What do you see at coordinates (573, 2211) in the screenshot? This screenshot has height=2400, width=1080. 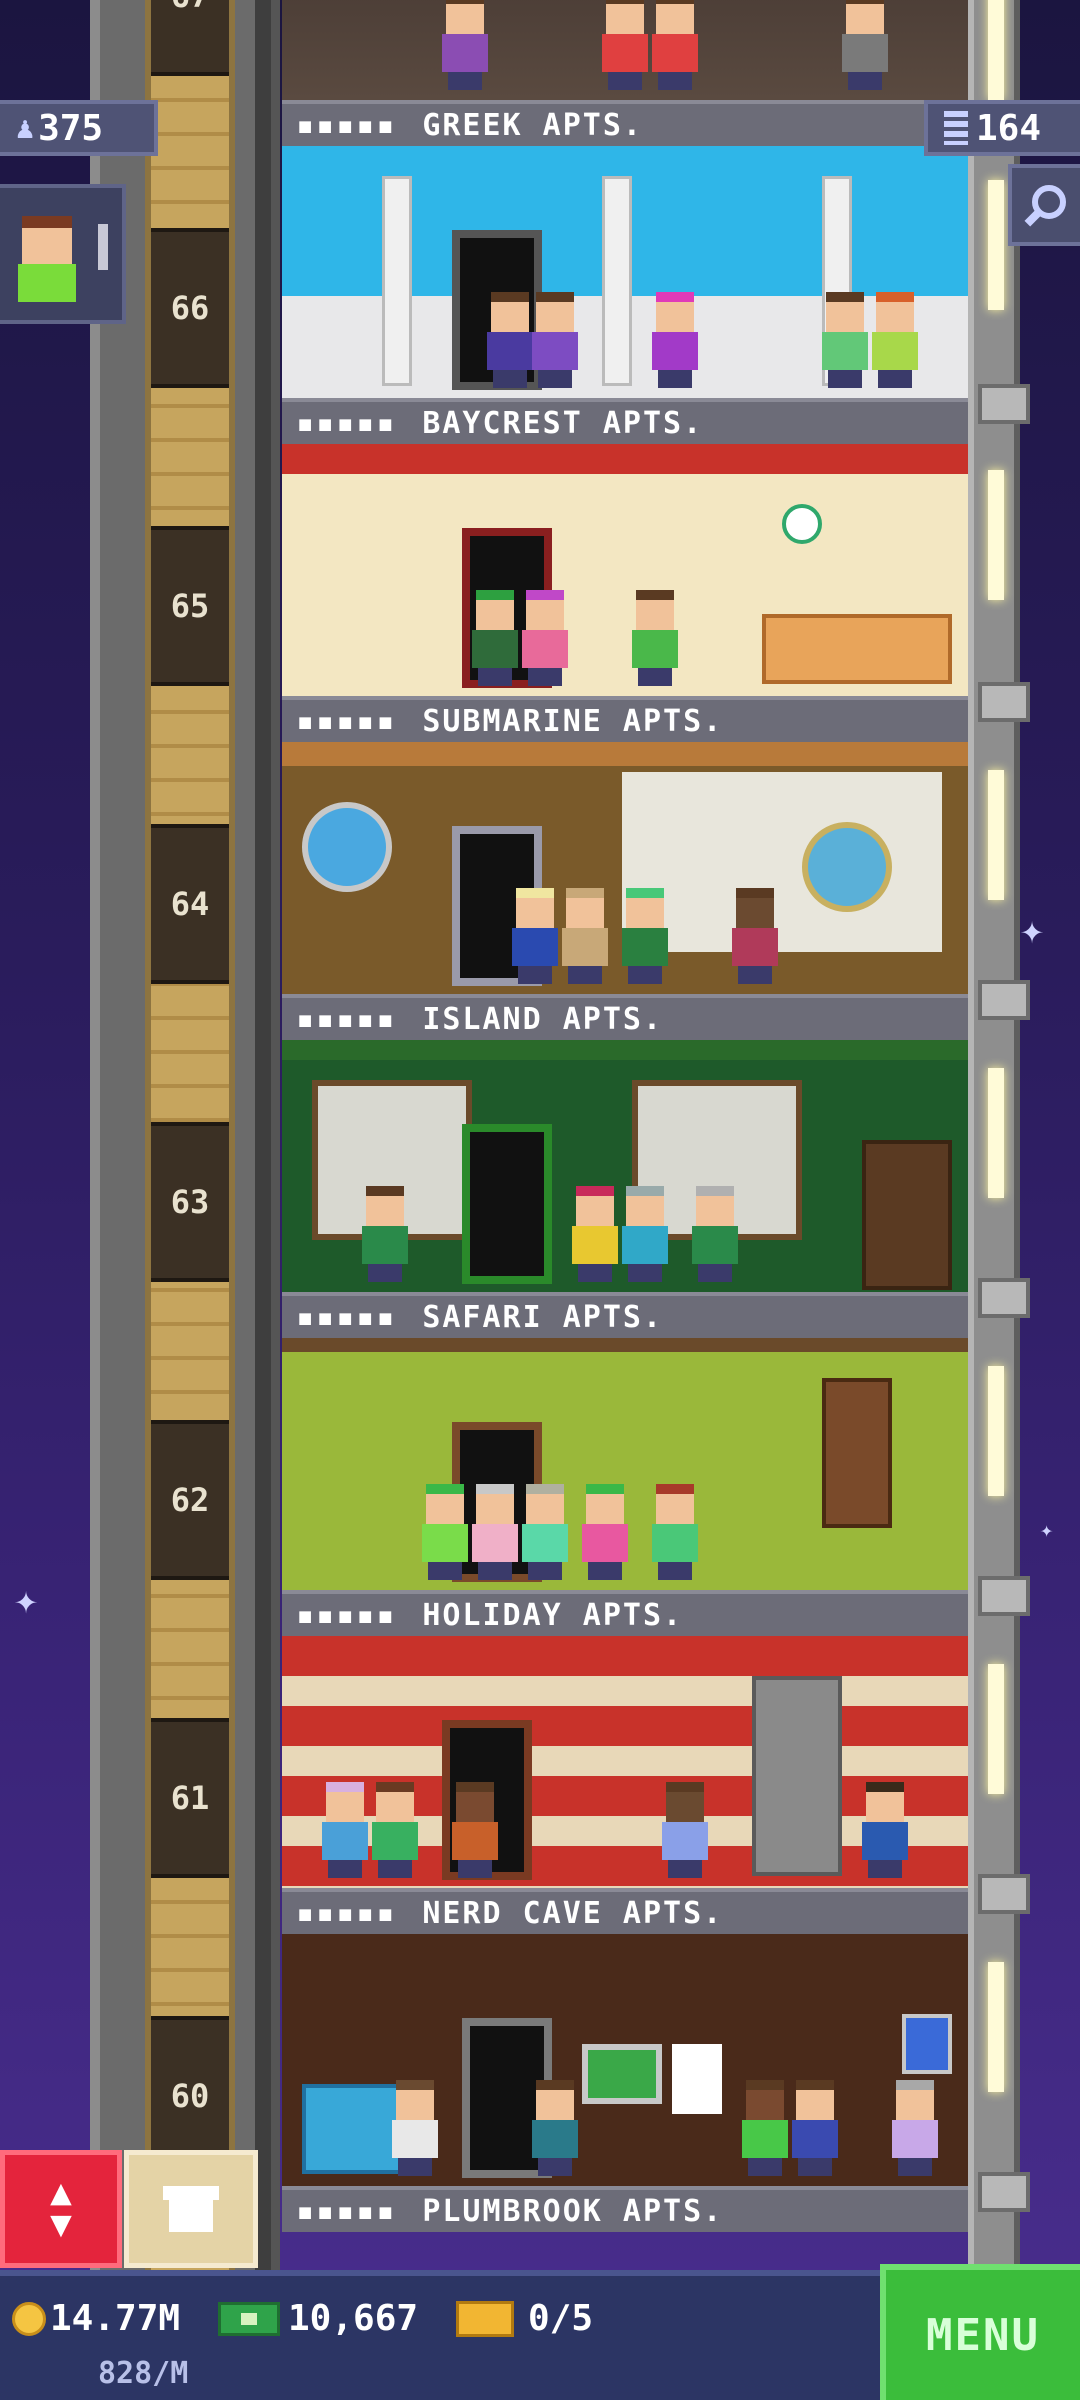 I see `floor-name: PLUMBROOK APTS.` at bounding box center [573, 2211].